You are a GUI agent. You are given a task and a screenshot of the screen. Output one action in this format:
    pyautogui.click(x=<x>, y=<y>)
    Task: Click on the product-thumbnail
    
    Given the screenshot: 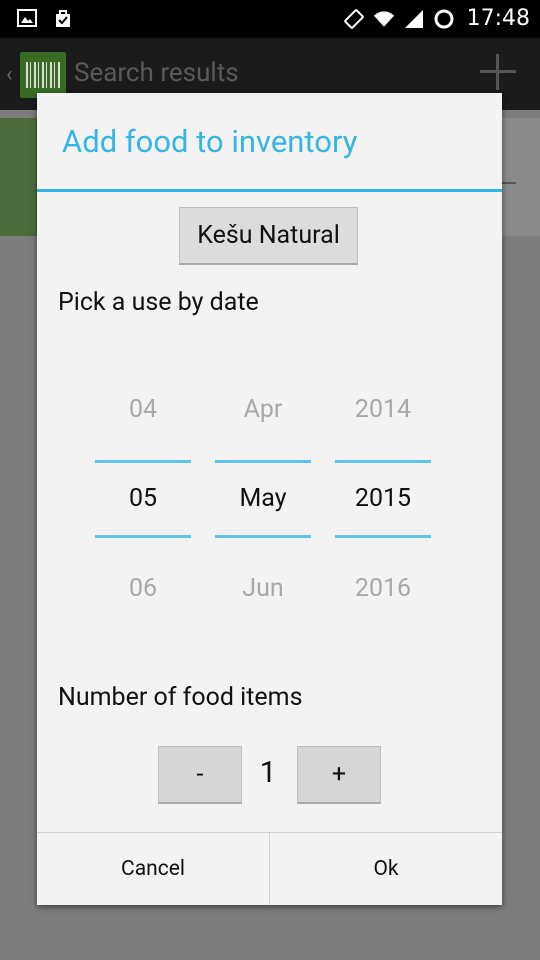 What is the action you would take?
    pyautogui.click(x=19, y=177)
    